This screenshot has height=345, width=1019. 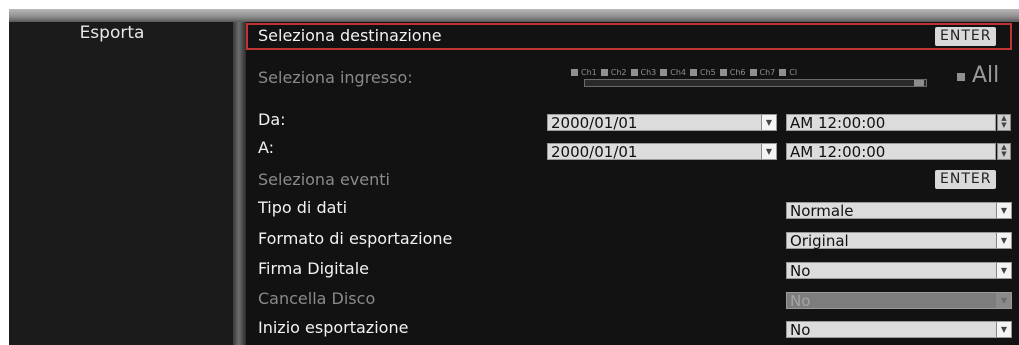 I want to click on start-export-value: No, so click(x=800, y=330).